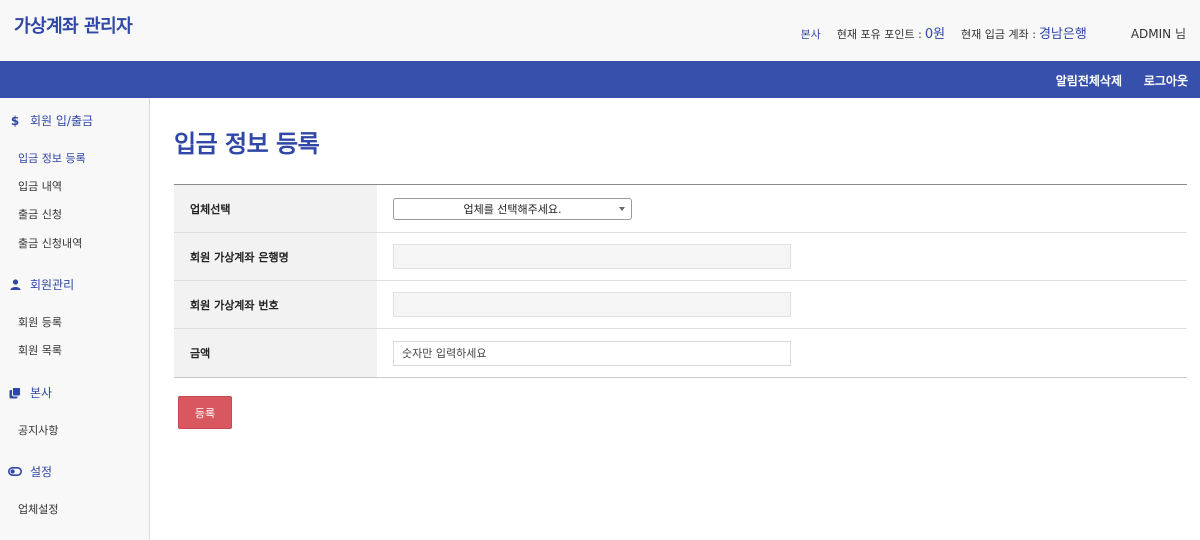 The height and width of the screenshot is (540, 1200). Describe the element at coordinates (247, 144) in the screenshot. I see `page-title: 입금 정보 등록` at that location.